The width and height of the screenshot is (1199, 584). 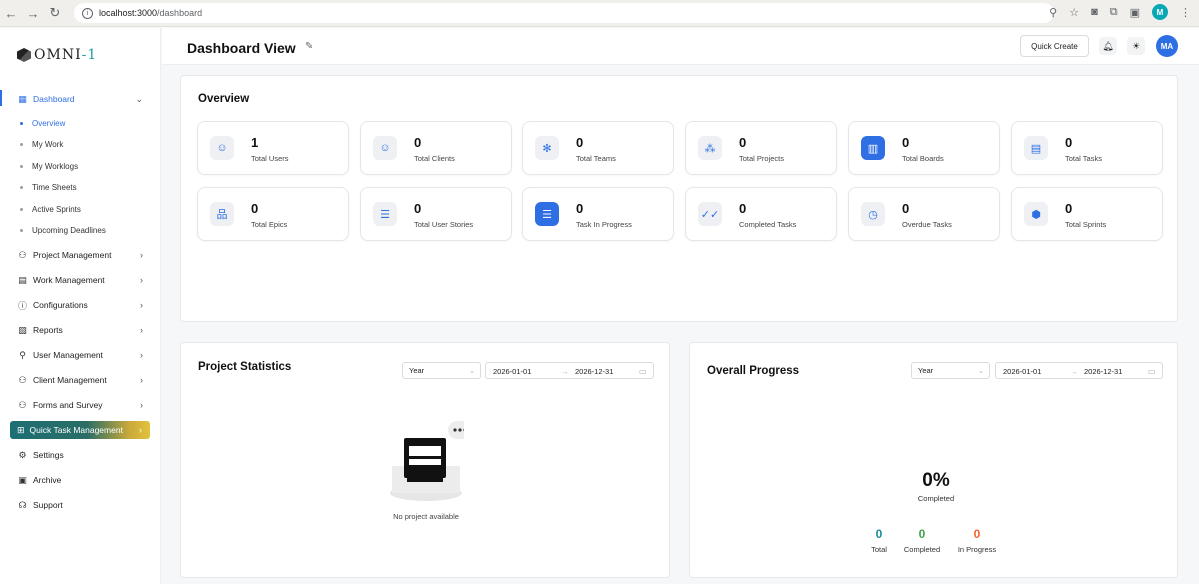 I want to click on stat-card-total-boards: ▥ 0 Total Boards, so click(x=924, y=148).